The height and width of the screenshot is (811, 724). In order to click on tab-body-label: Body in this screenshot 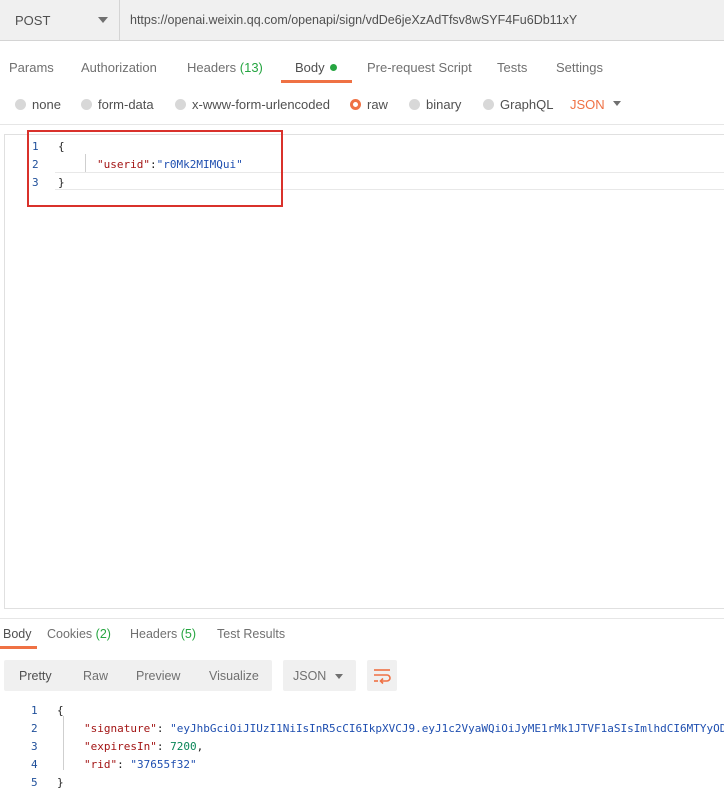, I will do `click(310, 67)`.